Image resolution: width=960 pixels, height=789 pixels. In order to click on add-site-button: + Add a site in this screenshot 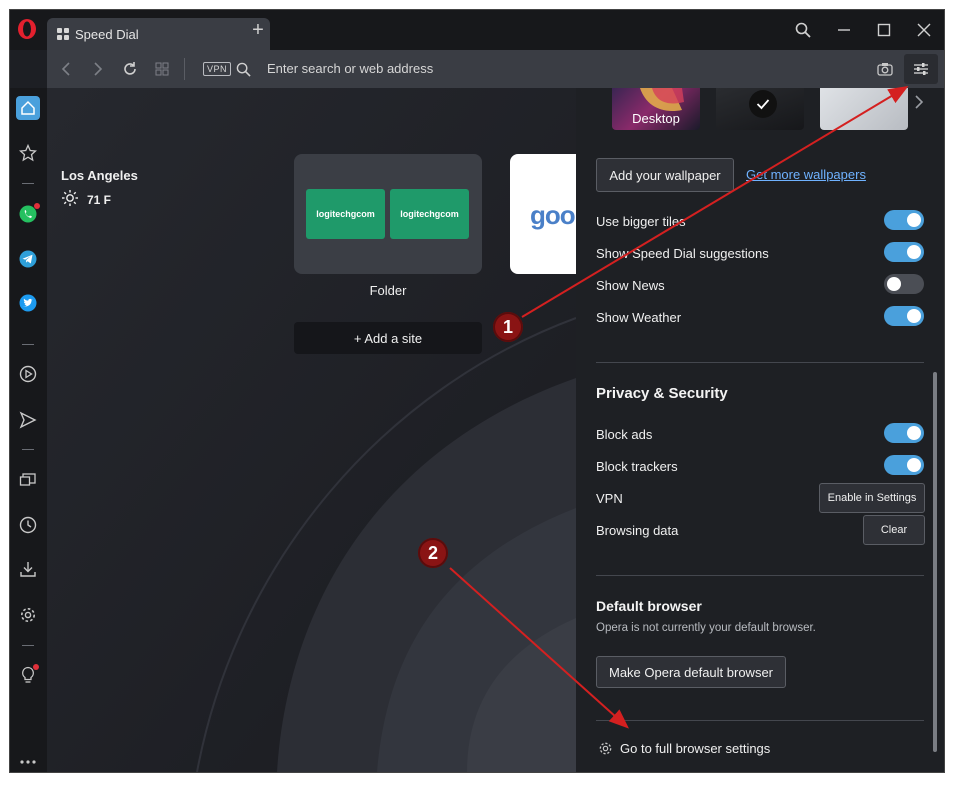, I will do `click(388, 338)`.